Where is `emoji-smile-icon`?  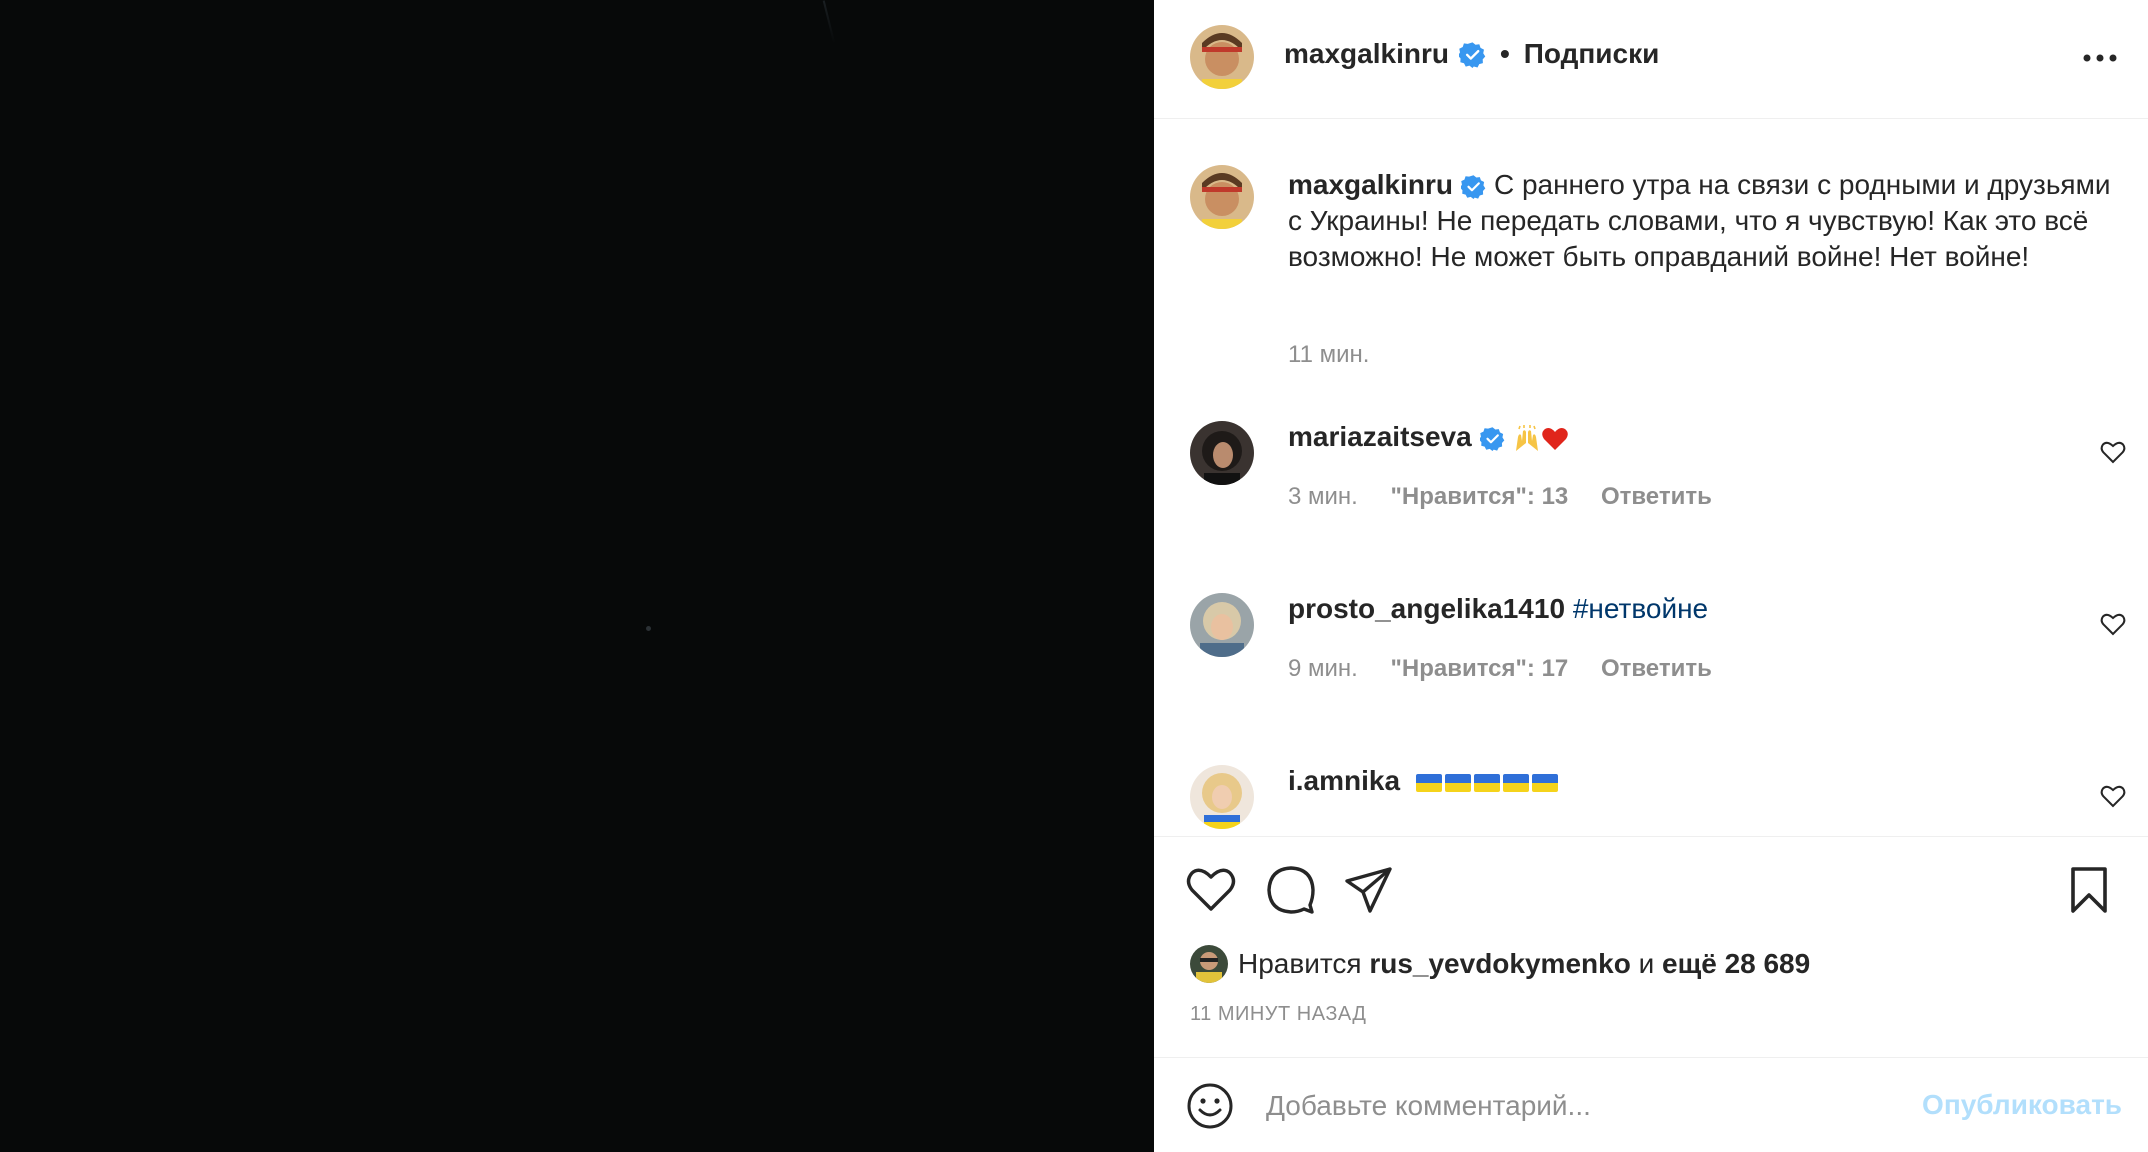
emoji-smile-icon is located at coordinates (1210, 1106).